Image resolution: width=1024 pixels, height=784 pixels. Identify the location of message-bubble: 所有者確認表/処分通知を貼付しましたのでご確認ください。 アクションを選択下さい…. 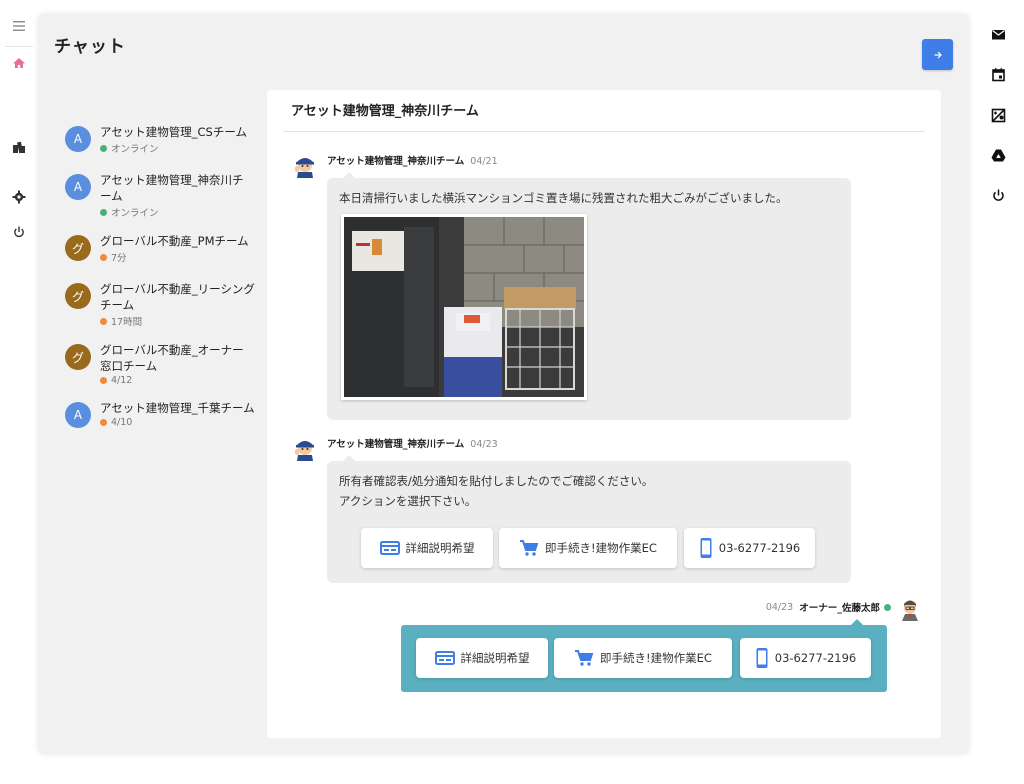
(589, 519).